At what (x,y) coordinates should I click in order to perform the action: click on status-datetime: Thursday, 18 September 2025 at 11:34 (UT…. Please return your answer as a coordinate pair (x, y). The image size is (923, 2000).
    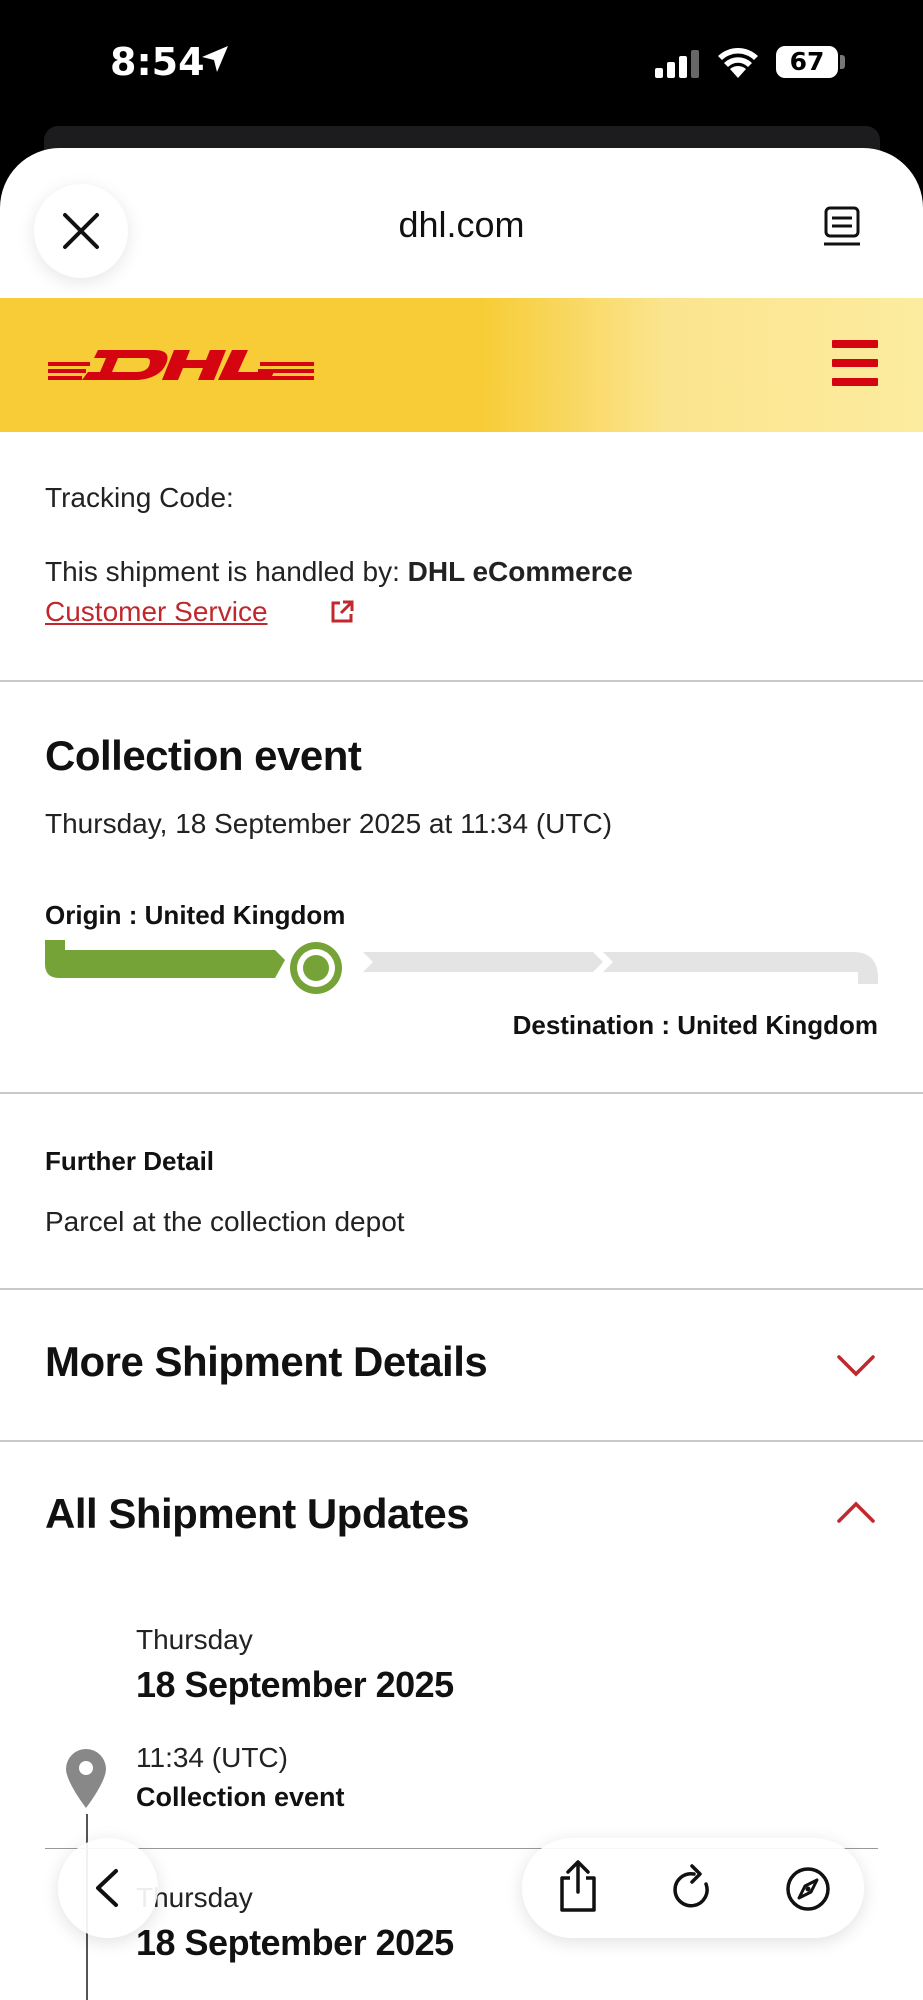
    Looking at the image, I should click on (329, 823).